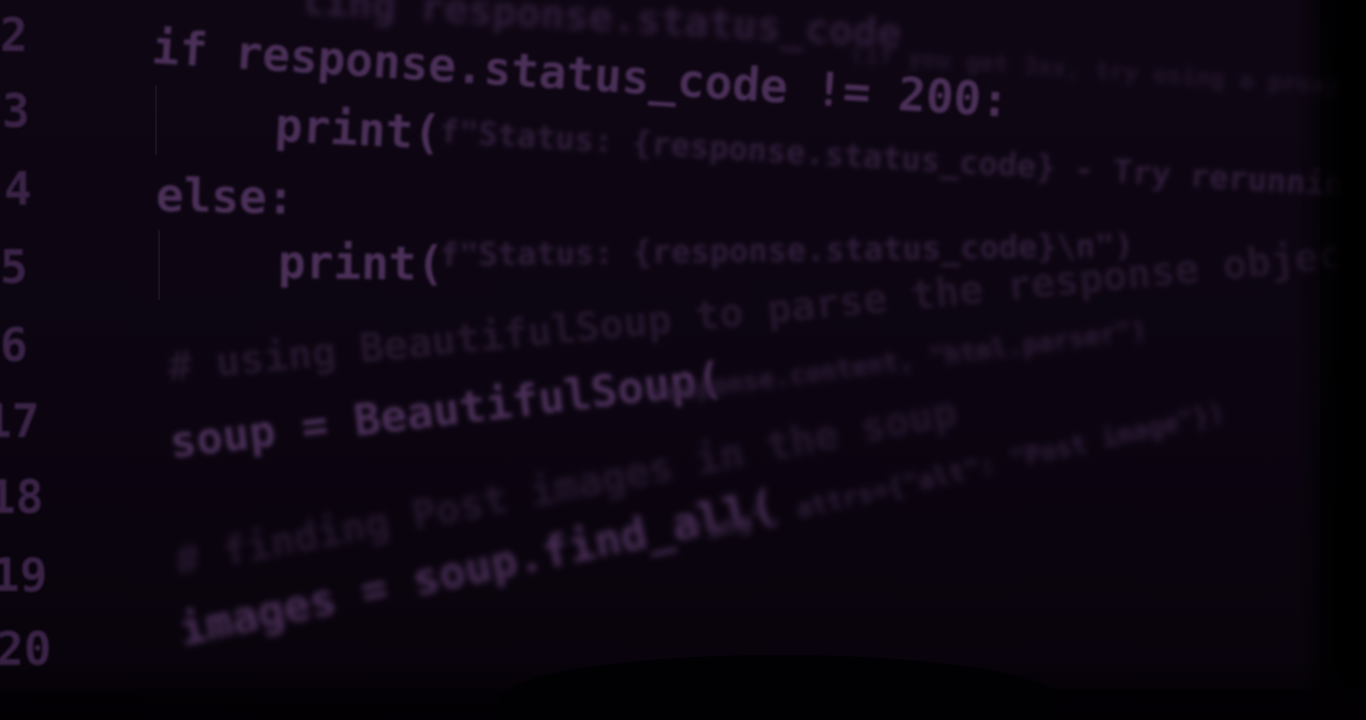 Image resolution: width=1366 pixels, height=720 pixels. Describe the element at coordinates (16, 111) in the screenshot. I see `line-number: 3` at that location.